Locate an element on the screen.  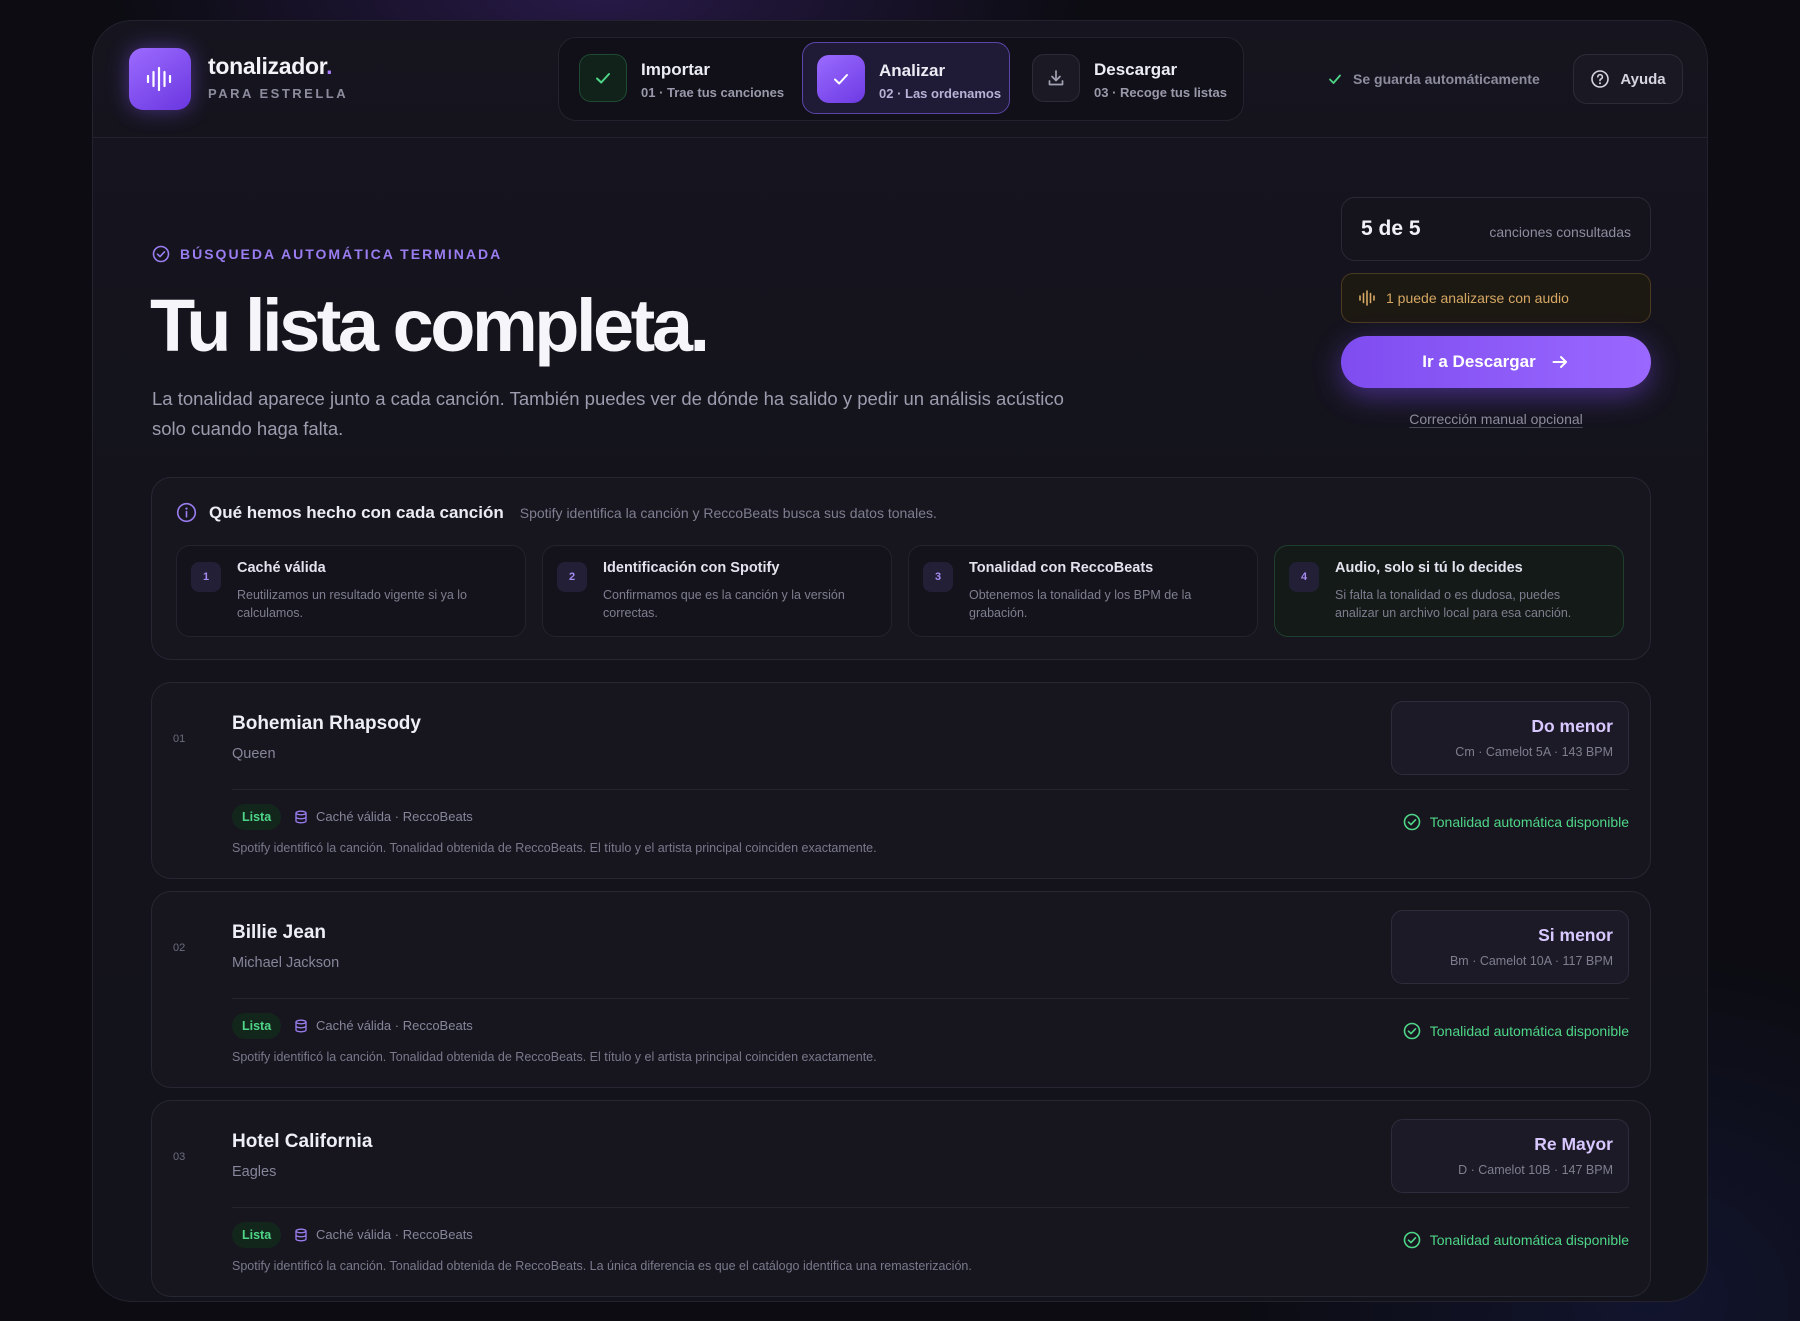
help-circle-icon is located at coordinates (1600, 79).